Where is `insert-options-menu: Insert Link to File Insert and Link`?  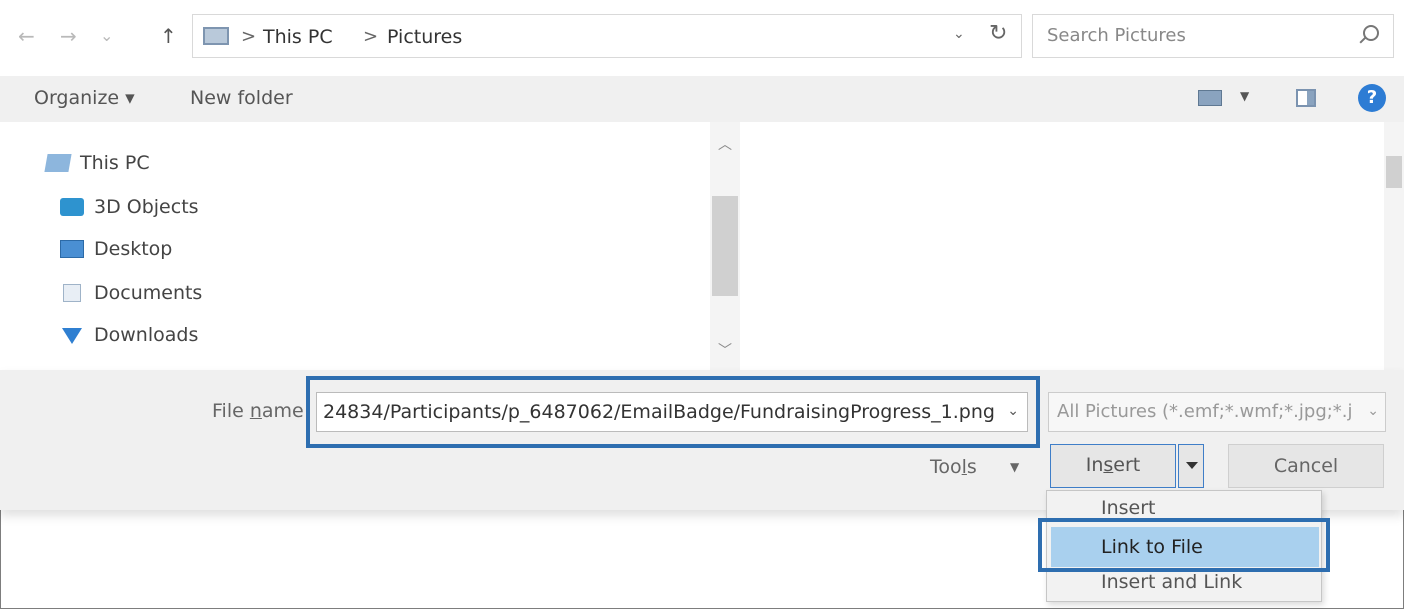
insert-options-menu: Insert Link to File Insert and Link is located at coordinates (1184, 546).